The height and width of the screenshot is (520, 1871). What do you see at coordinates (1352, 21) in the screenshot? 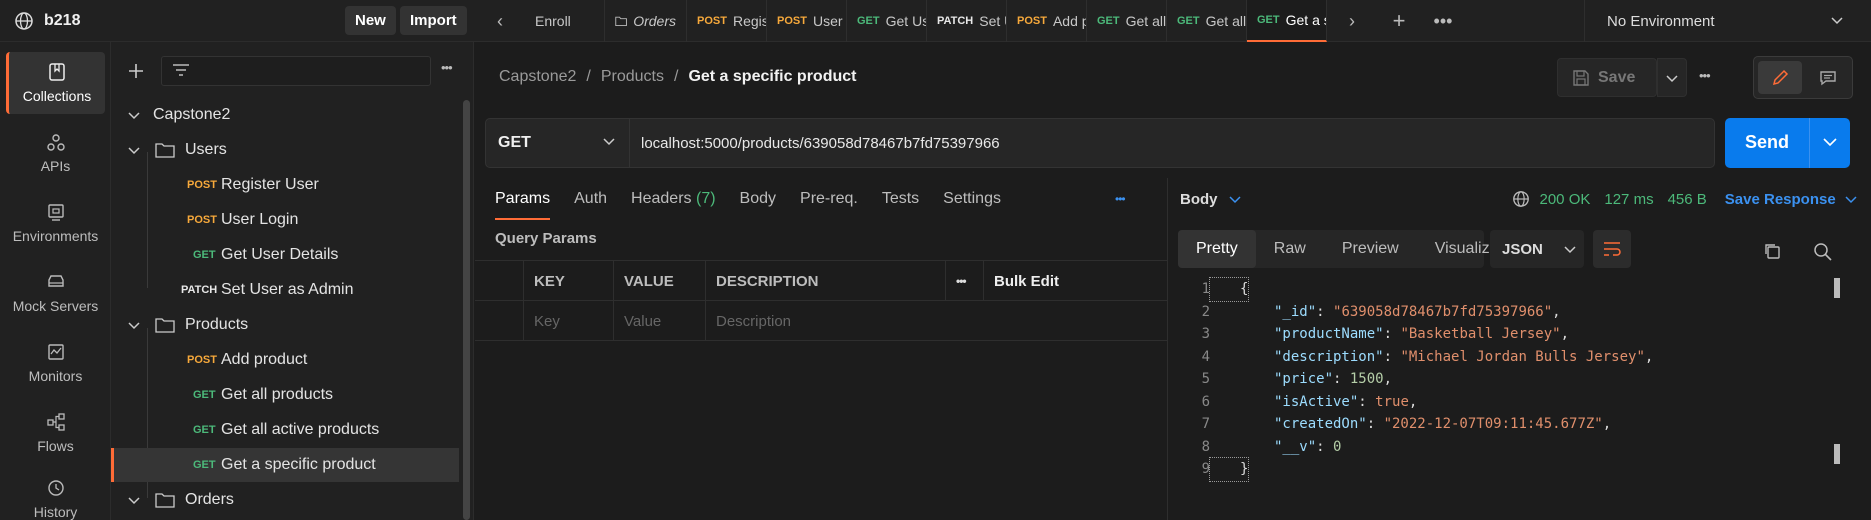
I see `tab-scroll-right-icon: ›` at bounding box center [1352, 21].